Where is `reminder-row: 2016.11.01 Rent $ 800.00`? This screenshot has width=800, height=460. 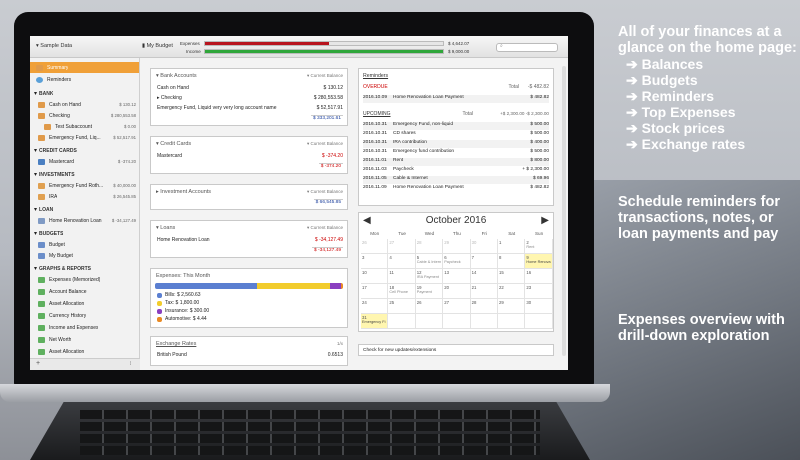 reminder-row: 2016.11.01 Rent $ 800.00 is located at coordinates (456, 162).